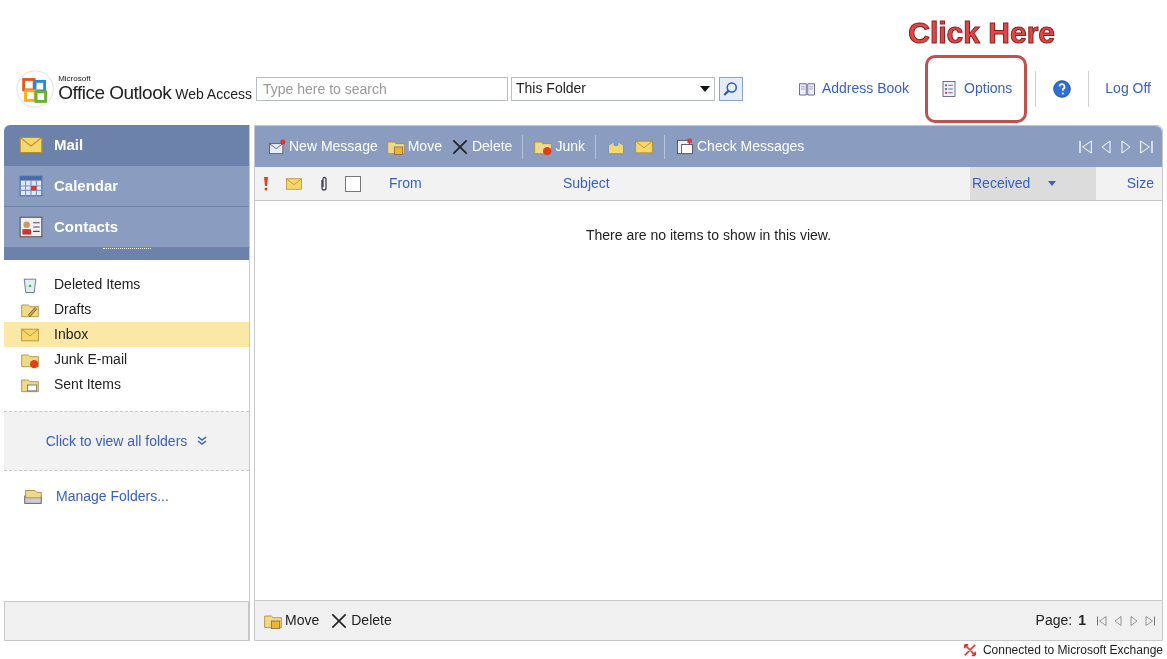  What do you see at coordinates (291, 620) in the screenshot?
I see `toolbar-button: Move` at bounding box center [291, 620].